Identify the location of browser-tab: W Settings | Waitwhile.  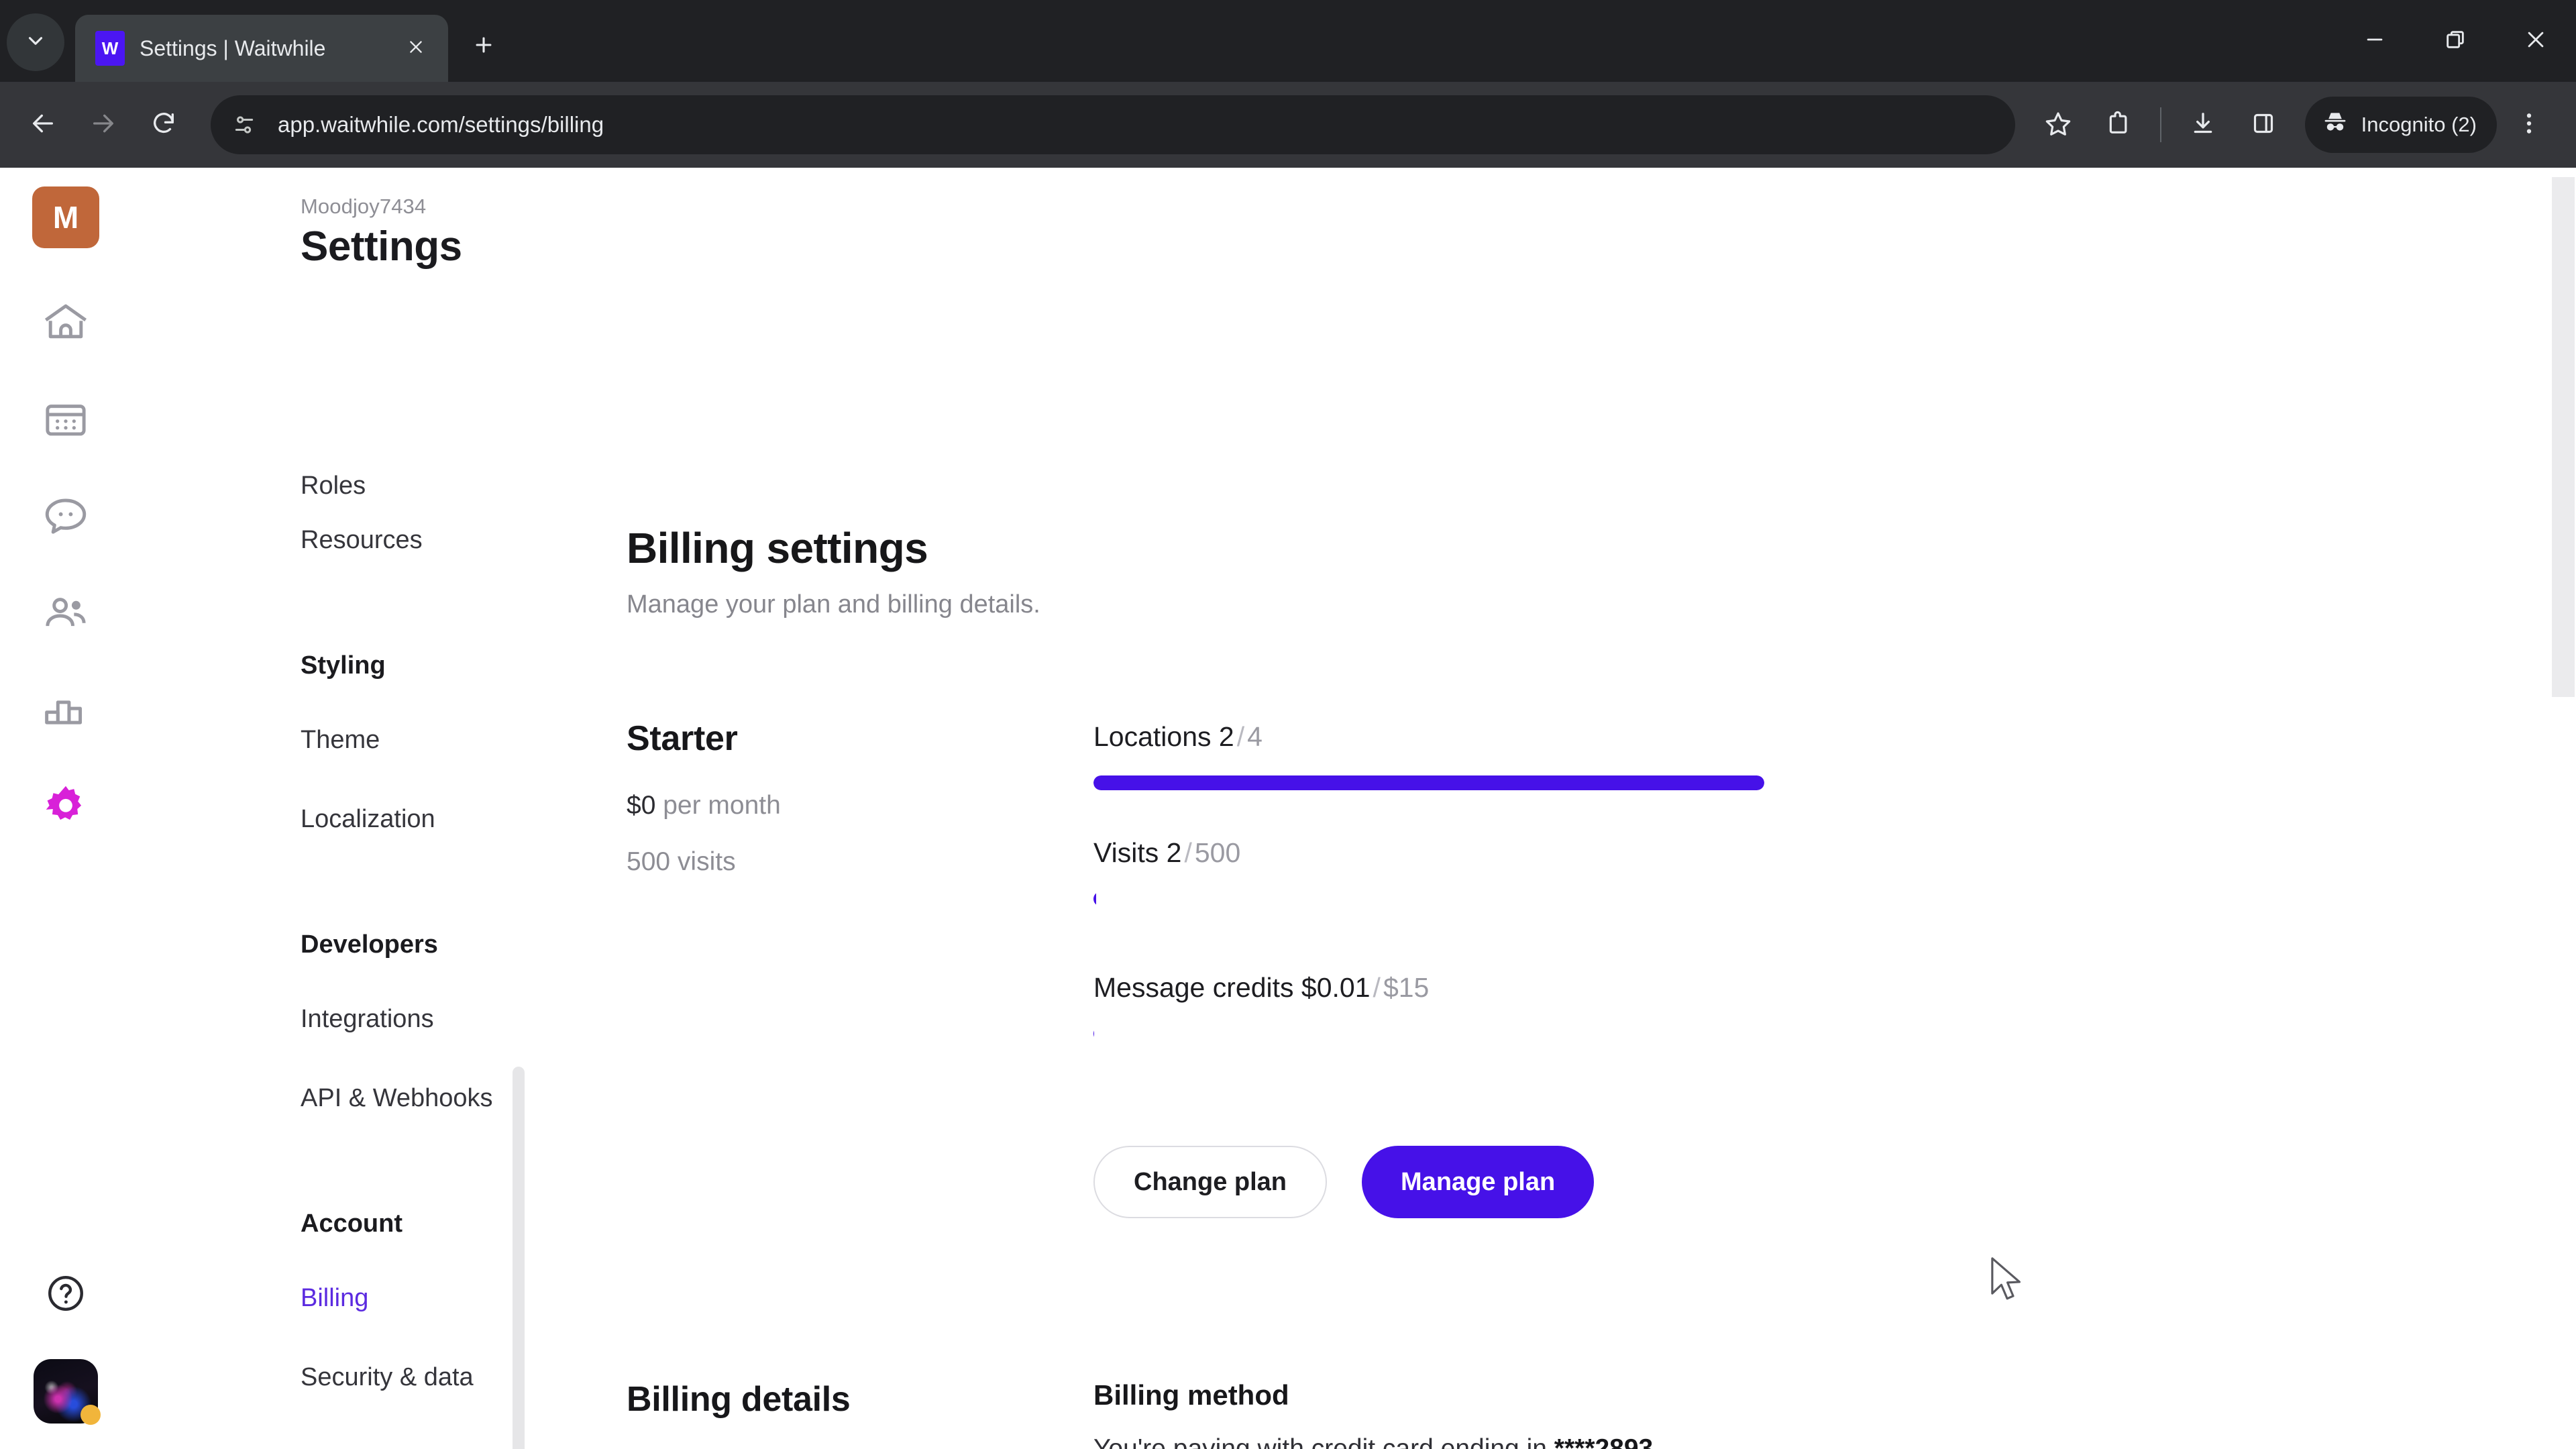
(261, 48).